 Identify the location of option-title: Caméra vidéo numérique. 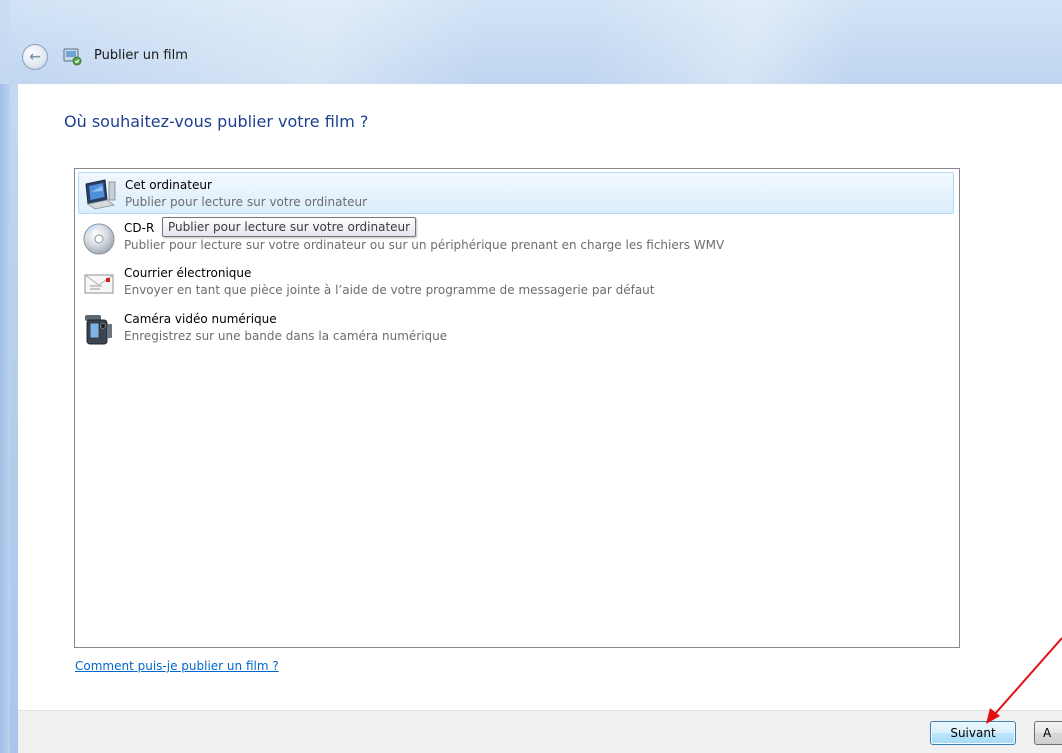
(200, 319).